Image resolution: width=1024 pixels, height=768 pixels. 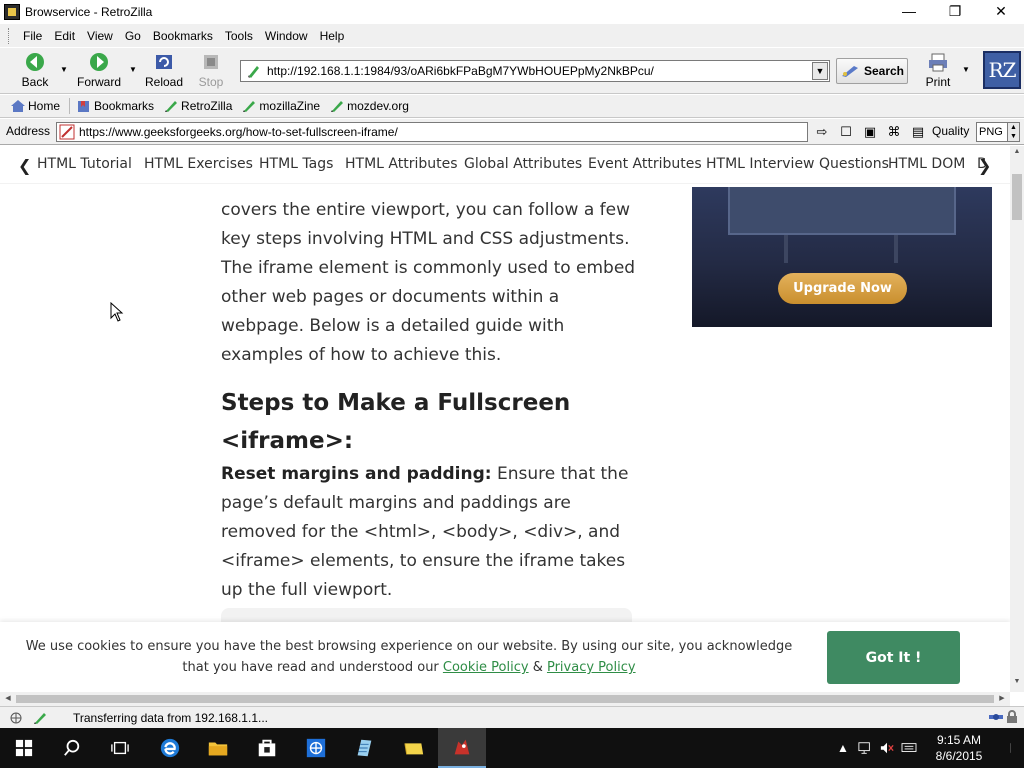 I want to click on start-button, so click(x=24, y=748).